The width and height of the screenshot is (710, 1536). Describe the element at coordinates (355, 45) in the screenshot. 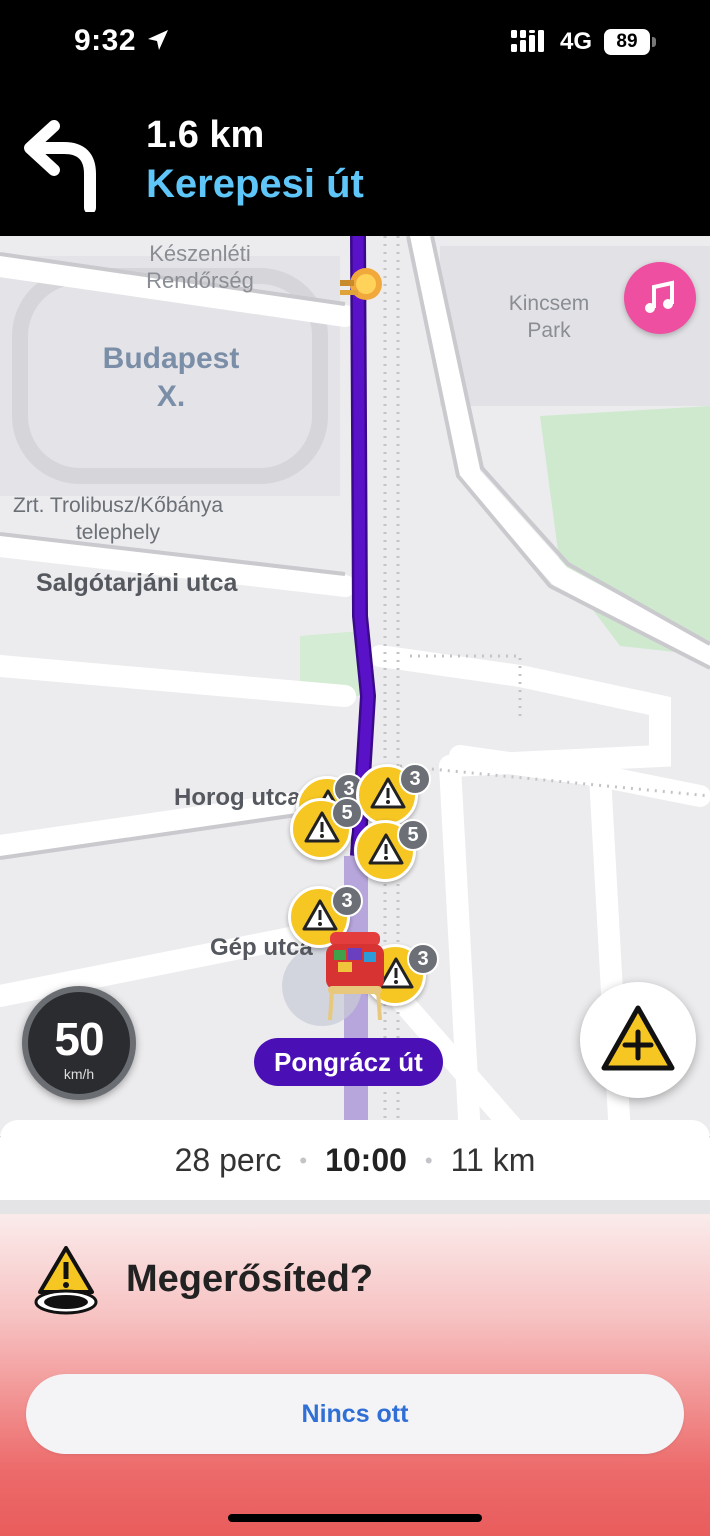

I see `status-bar: 9:32 4G 89` at that location.